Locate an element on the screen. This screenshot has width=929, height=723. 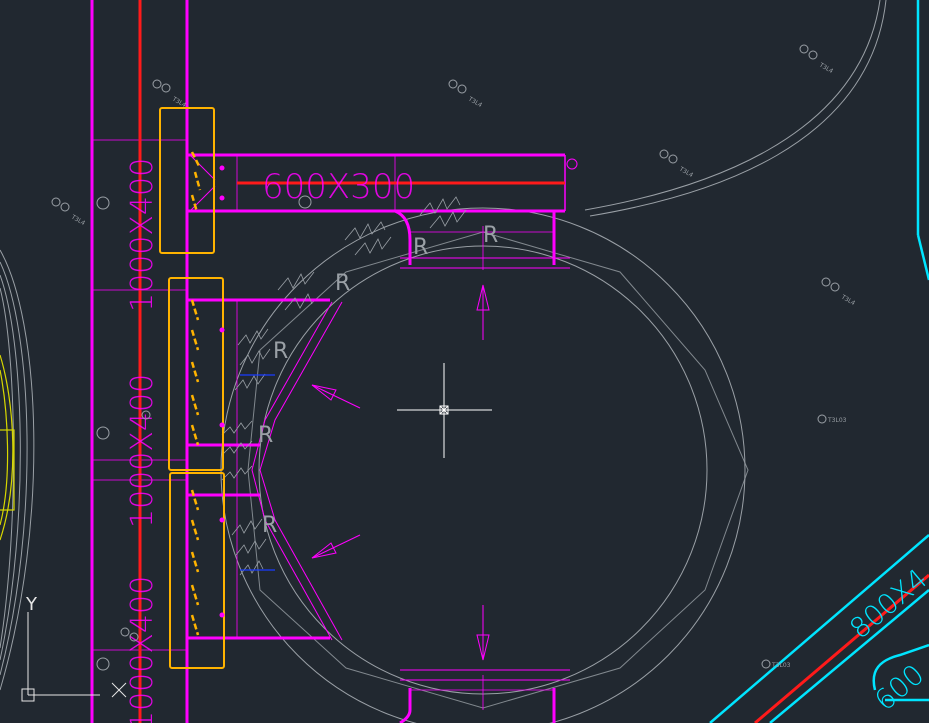
duct-size-label-2: 1000X400 is located at coordinates (142, 451).